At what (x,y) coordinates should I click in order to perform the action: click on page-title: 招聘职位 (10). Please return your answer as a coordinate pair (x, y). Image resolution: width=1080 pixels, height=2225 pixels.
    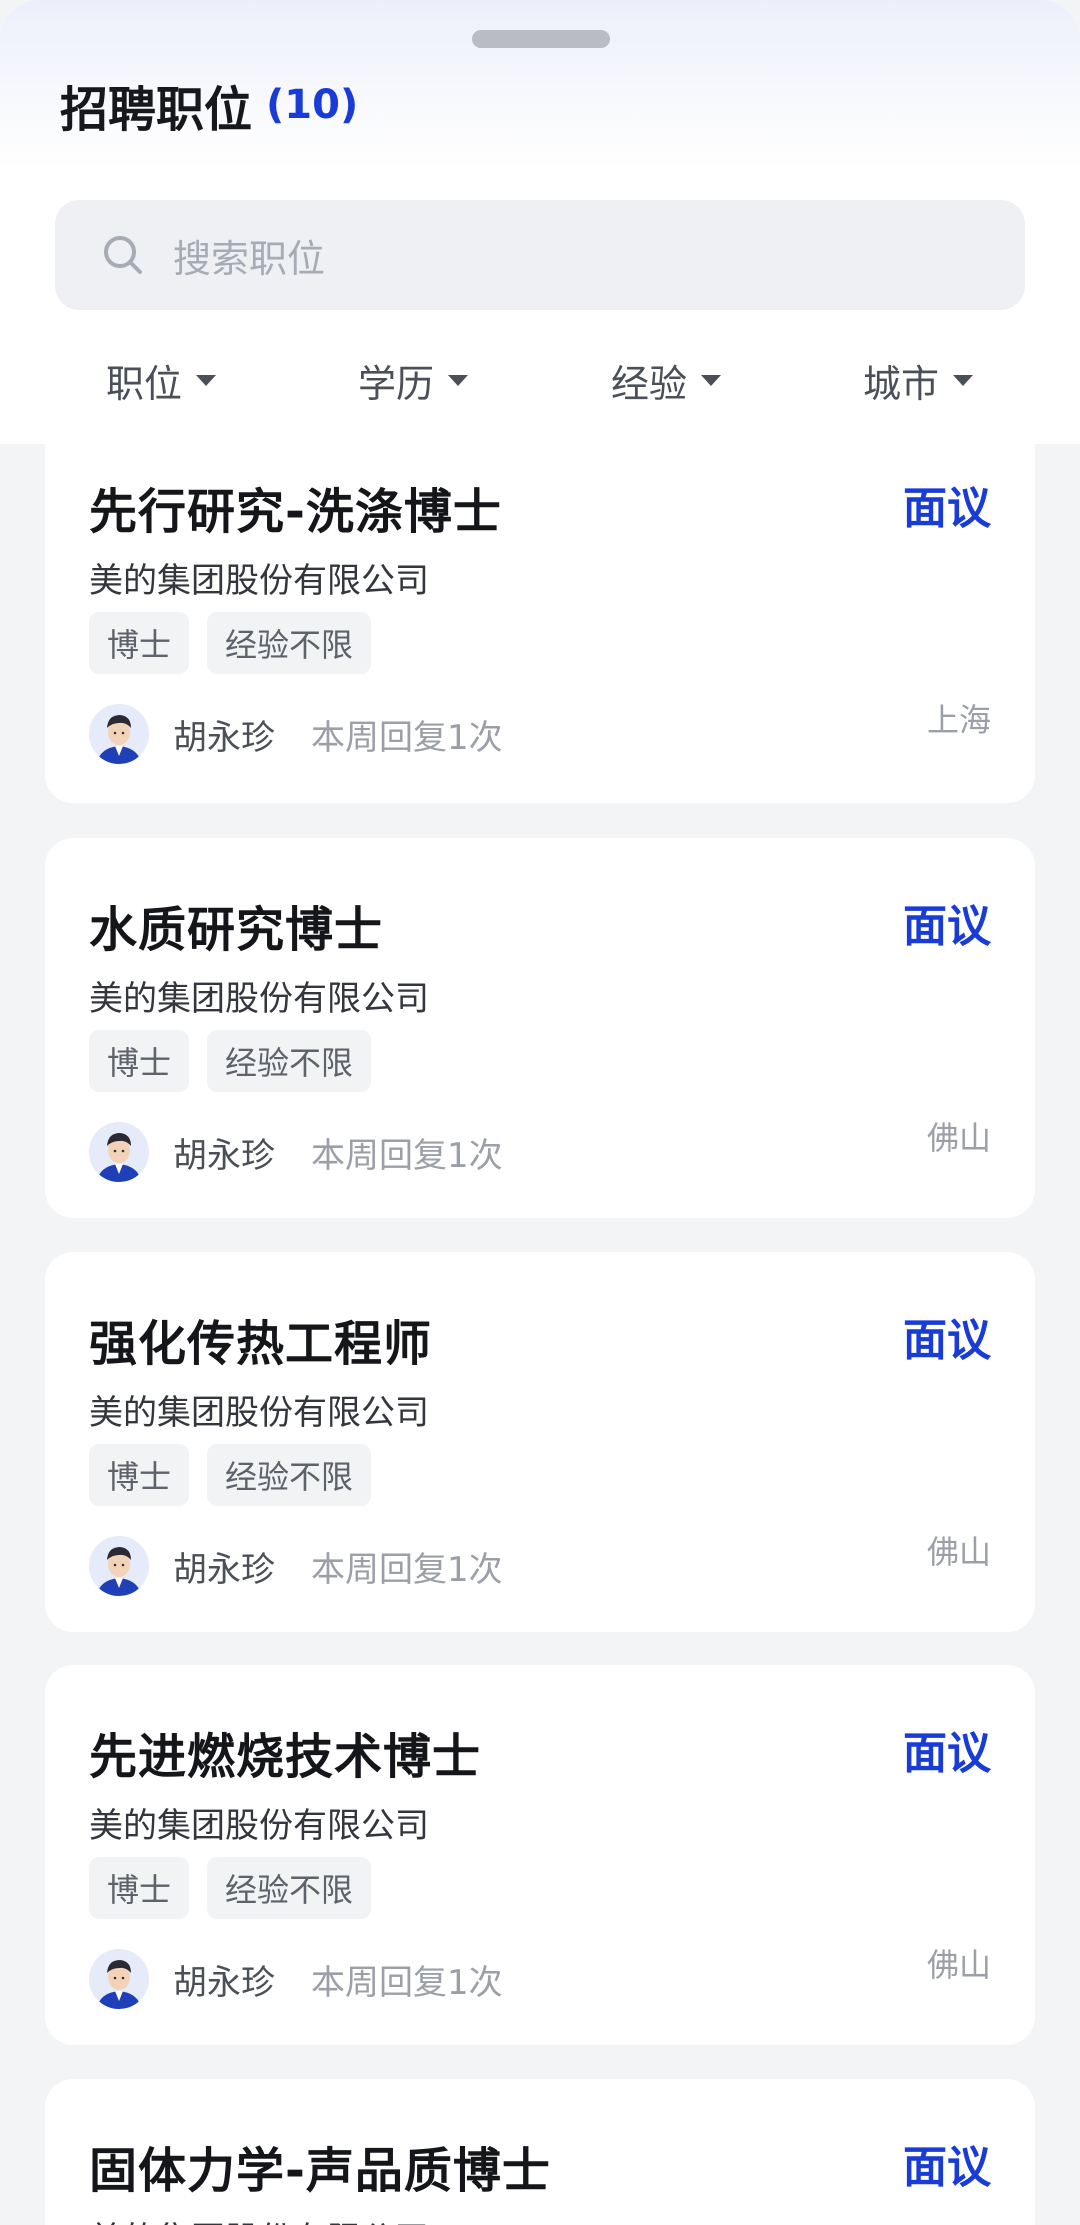
    Looking at the image, I should click on (209, 105).